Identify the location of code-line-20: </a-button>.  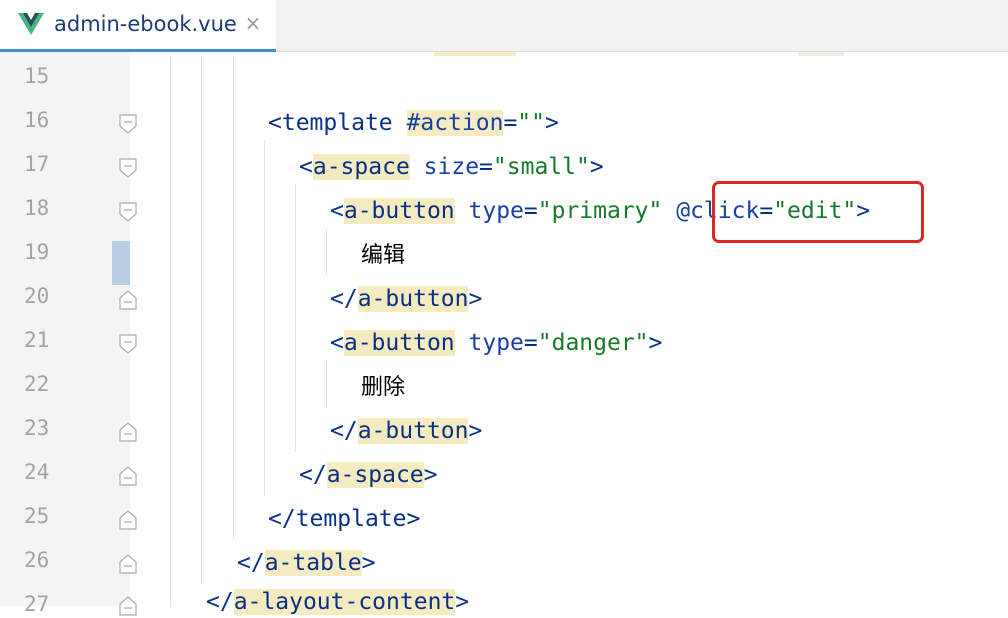
(406, 299).